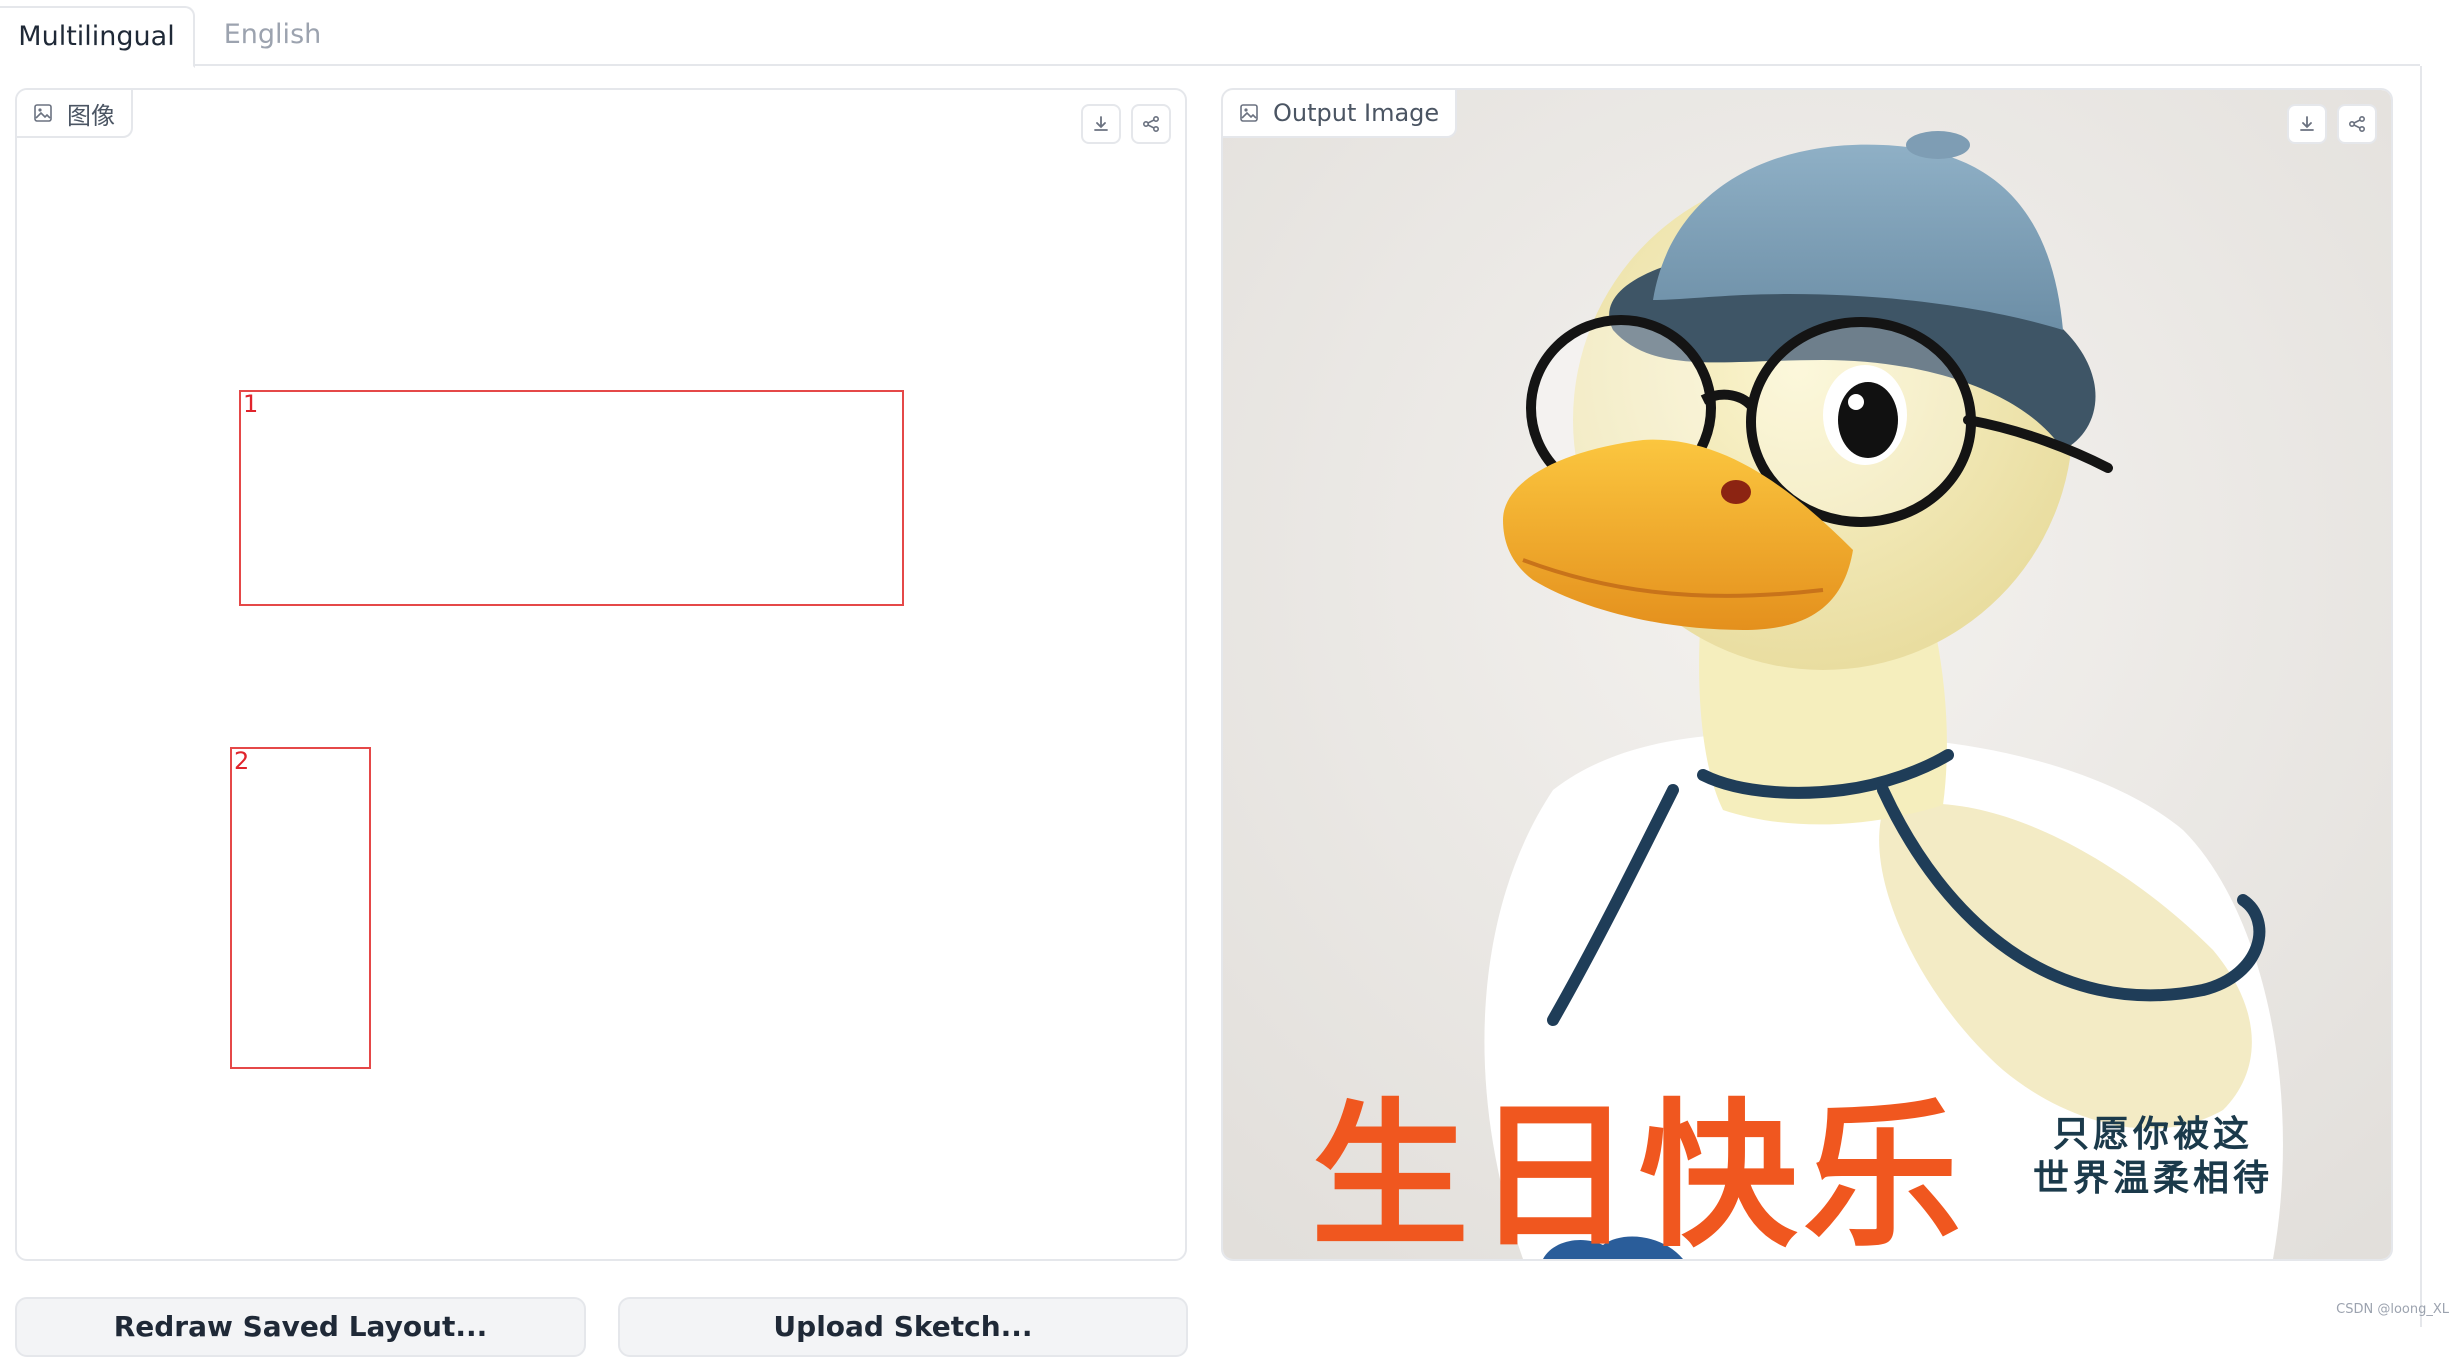 The image size is (2463, 1357). I want to click on image-toolbar, so click(1126, 124).